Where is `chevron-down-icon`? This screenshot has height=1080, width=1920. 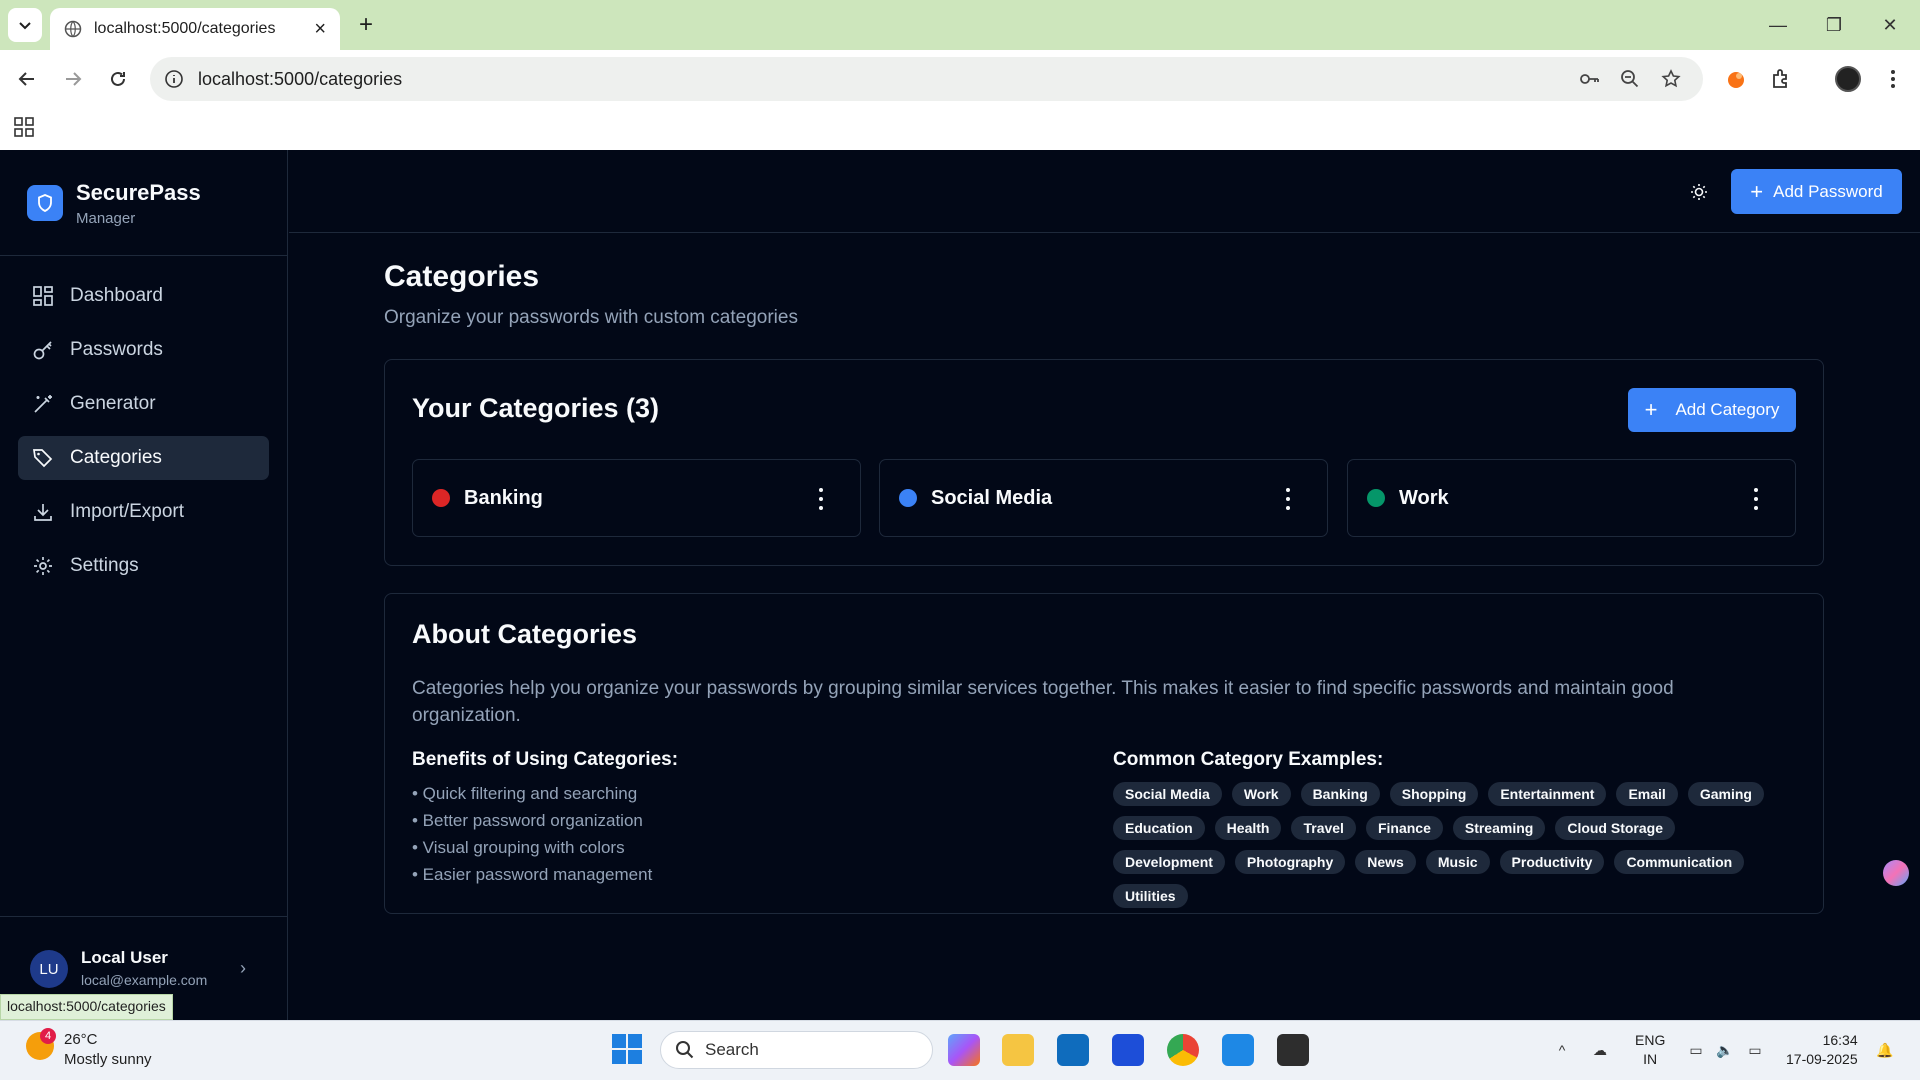 chevron-down-icon is located at coordinates (25, 26).